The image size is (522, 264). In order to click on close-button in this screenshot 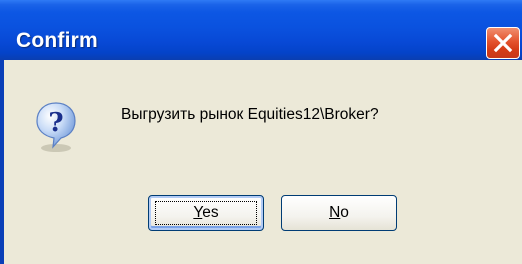, I will do `click(503, 43)`.